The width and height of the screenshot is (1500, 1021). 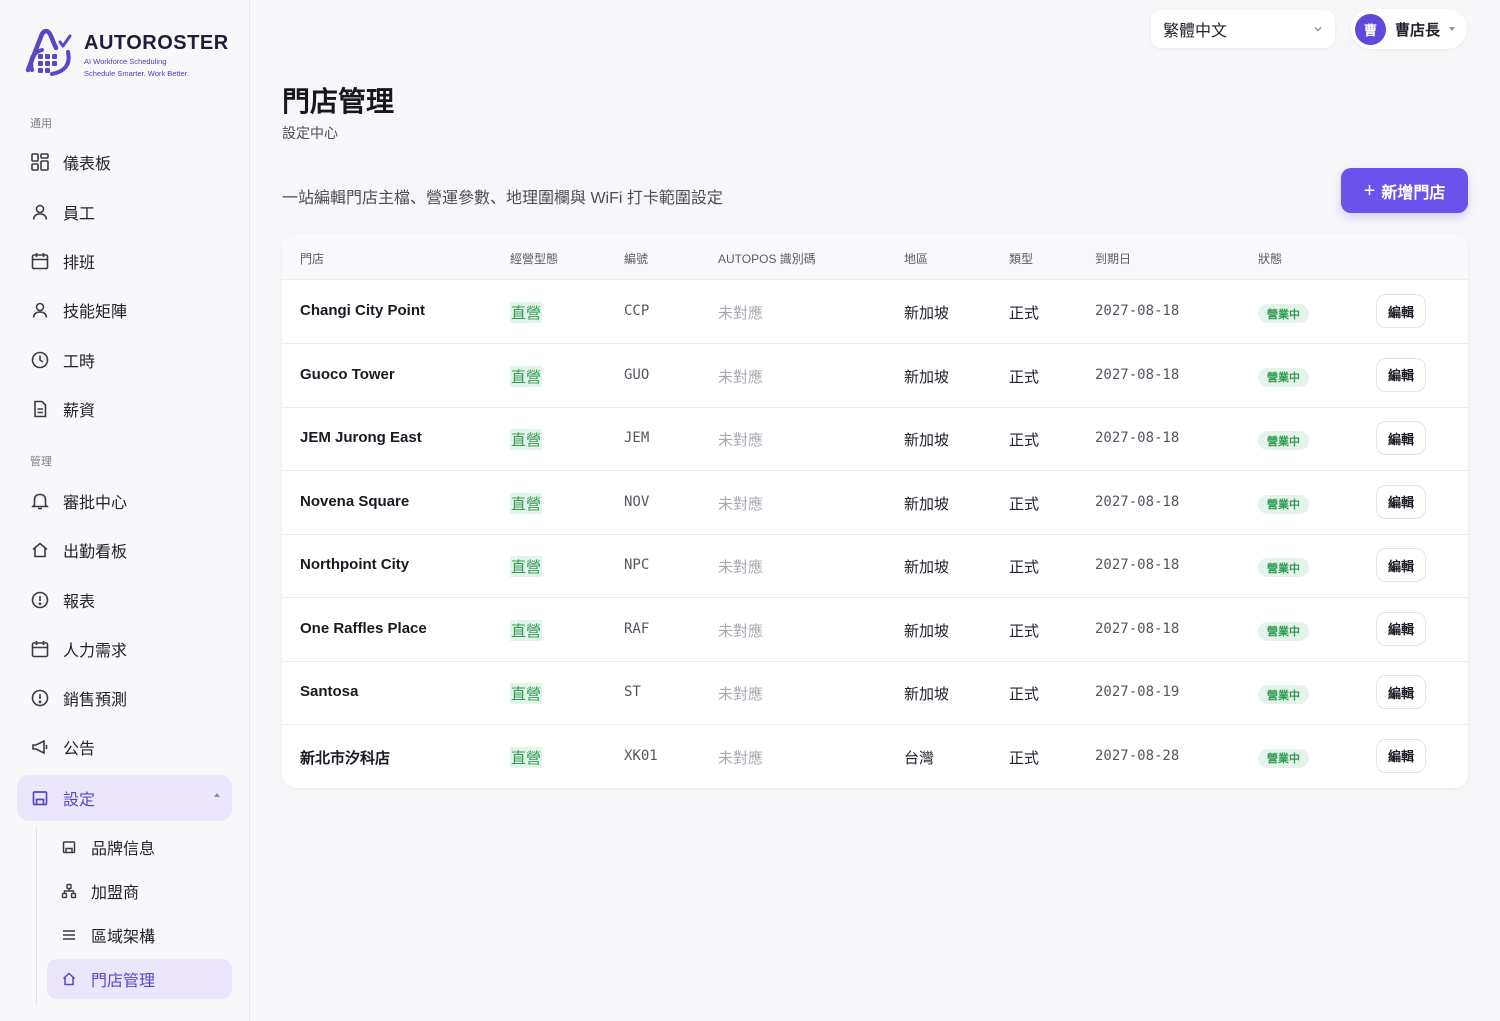 I want to click on chevron-down-icon, so click(x=1318, y=29).